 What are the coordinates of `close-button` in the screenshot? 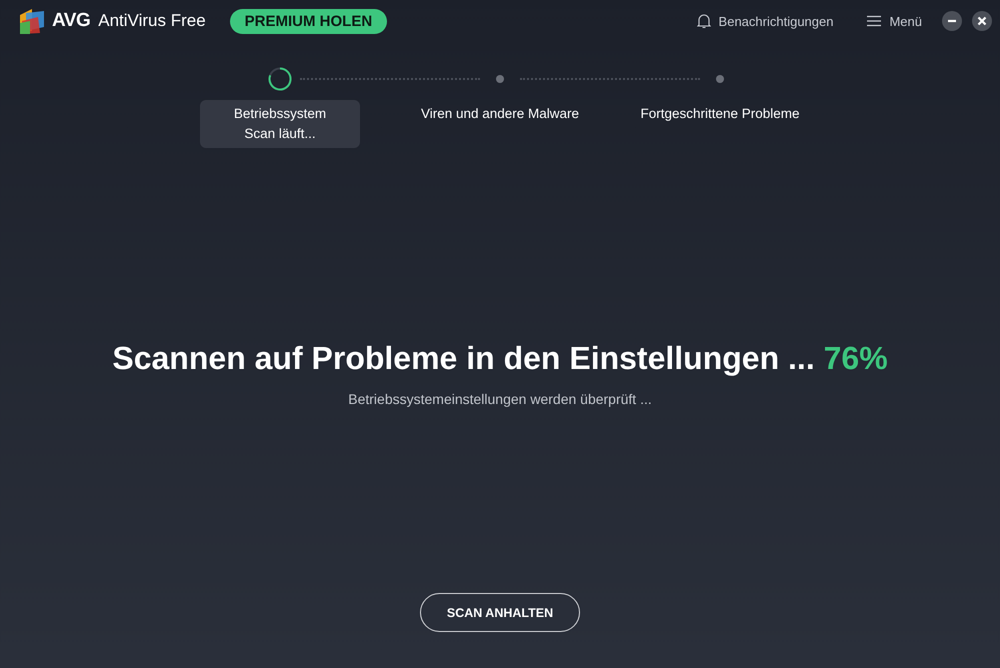 It's located at (982, 21).